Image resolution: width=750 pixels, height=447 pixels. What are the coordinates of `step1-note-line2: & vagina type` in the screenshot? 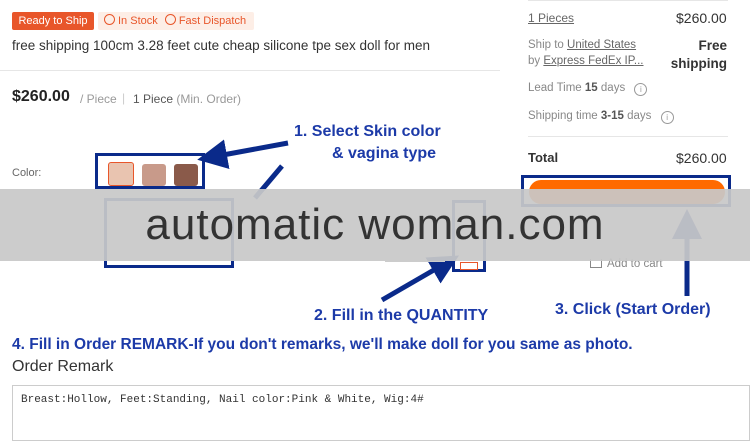 It's located at (384, 153).